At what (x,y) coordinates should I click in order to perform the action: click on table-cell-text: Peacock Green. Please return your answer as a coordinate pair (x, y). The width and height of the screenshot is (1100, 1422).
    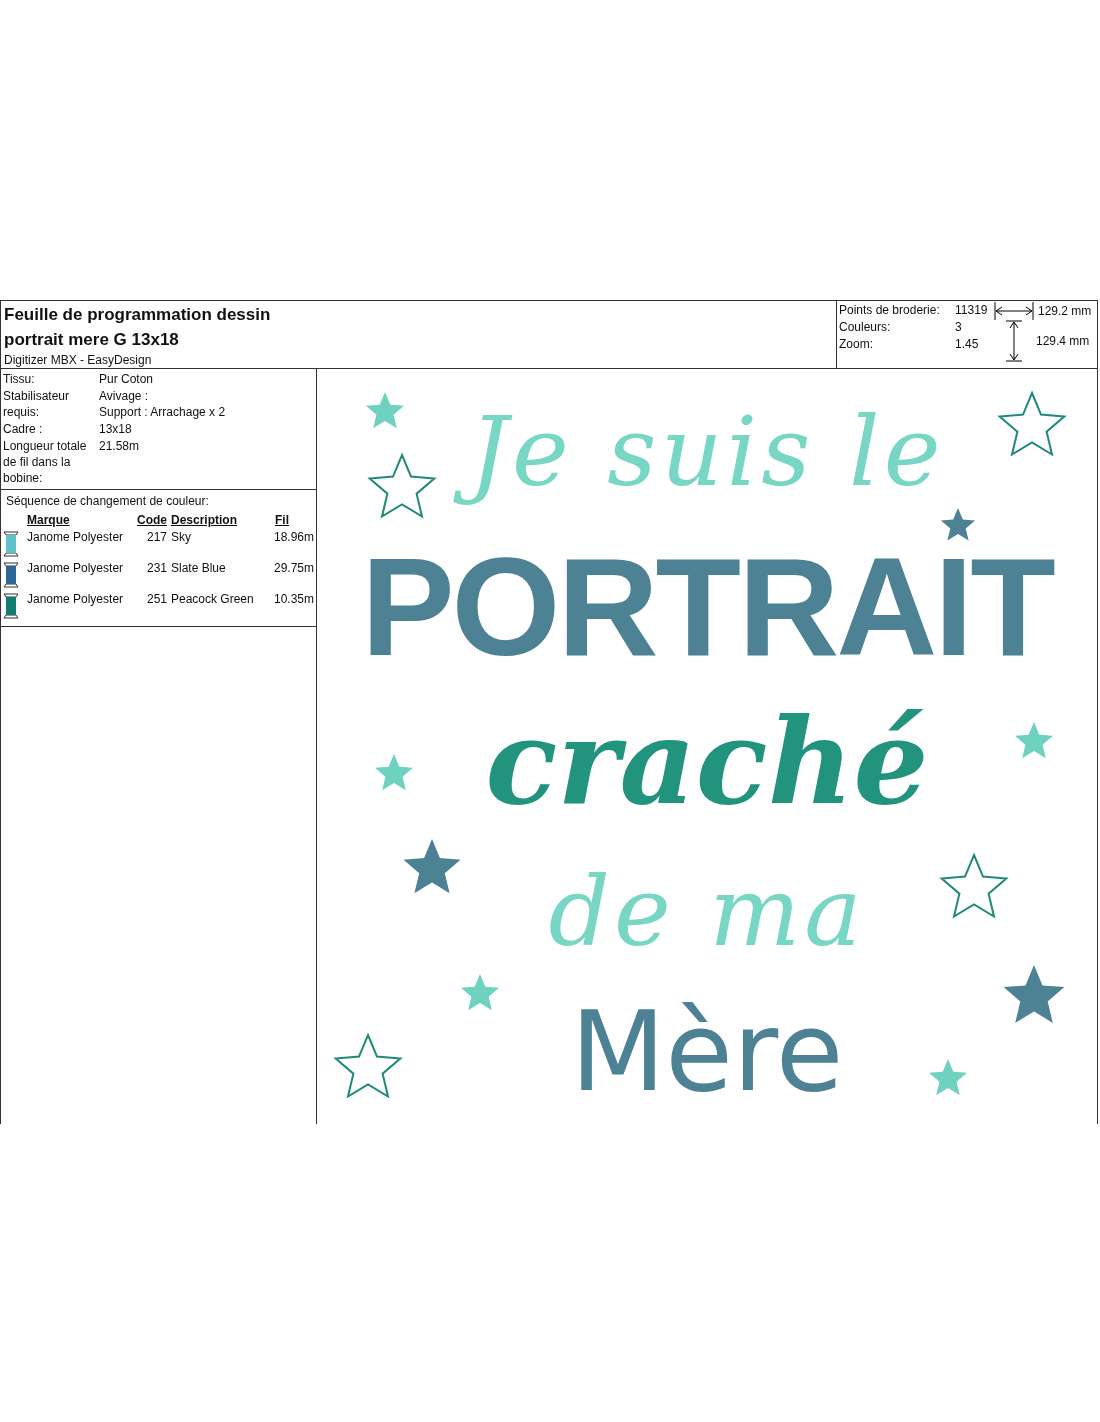
    Looking at the image, I should click on (213, 599).